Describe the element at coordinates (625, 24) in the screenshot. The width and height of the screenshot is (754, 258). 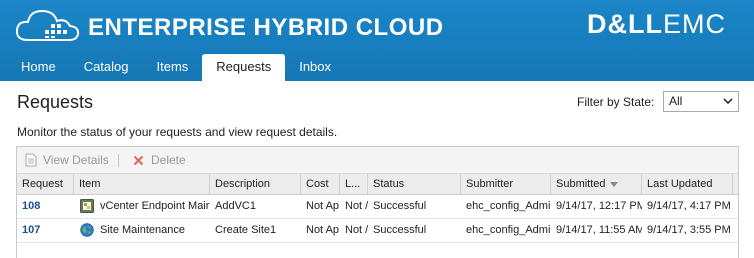
I see `vendor-logo-bold: D&LL` at that location.